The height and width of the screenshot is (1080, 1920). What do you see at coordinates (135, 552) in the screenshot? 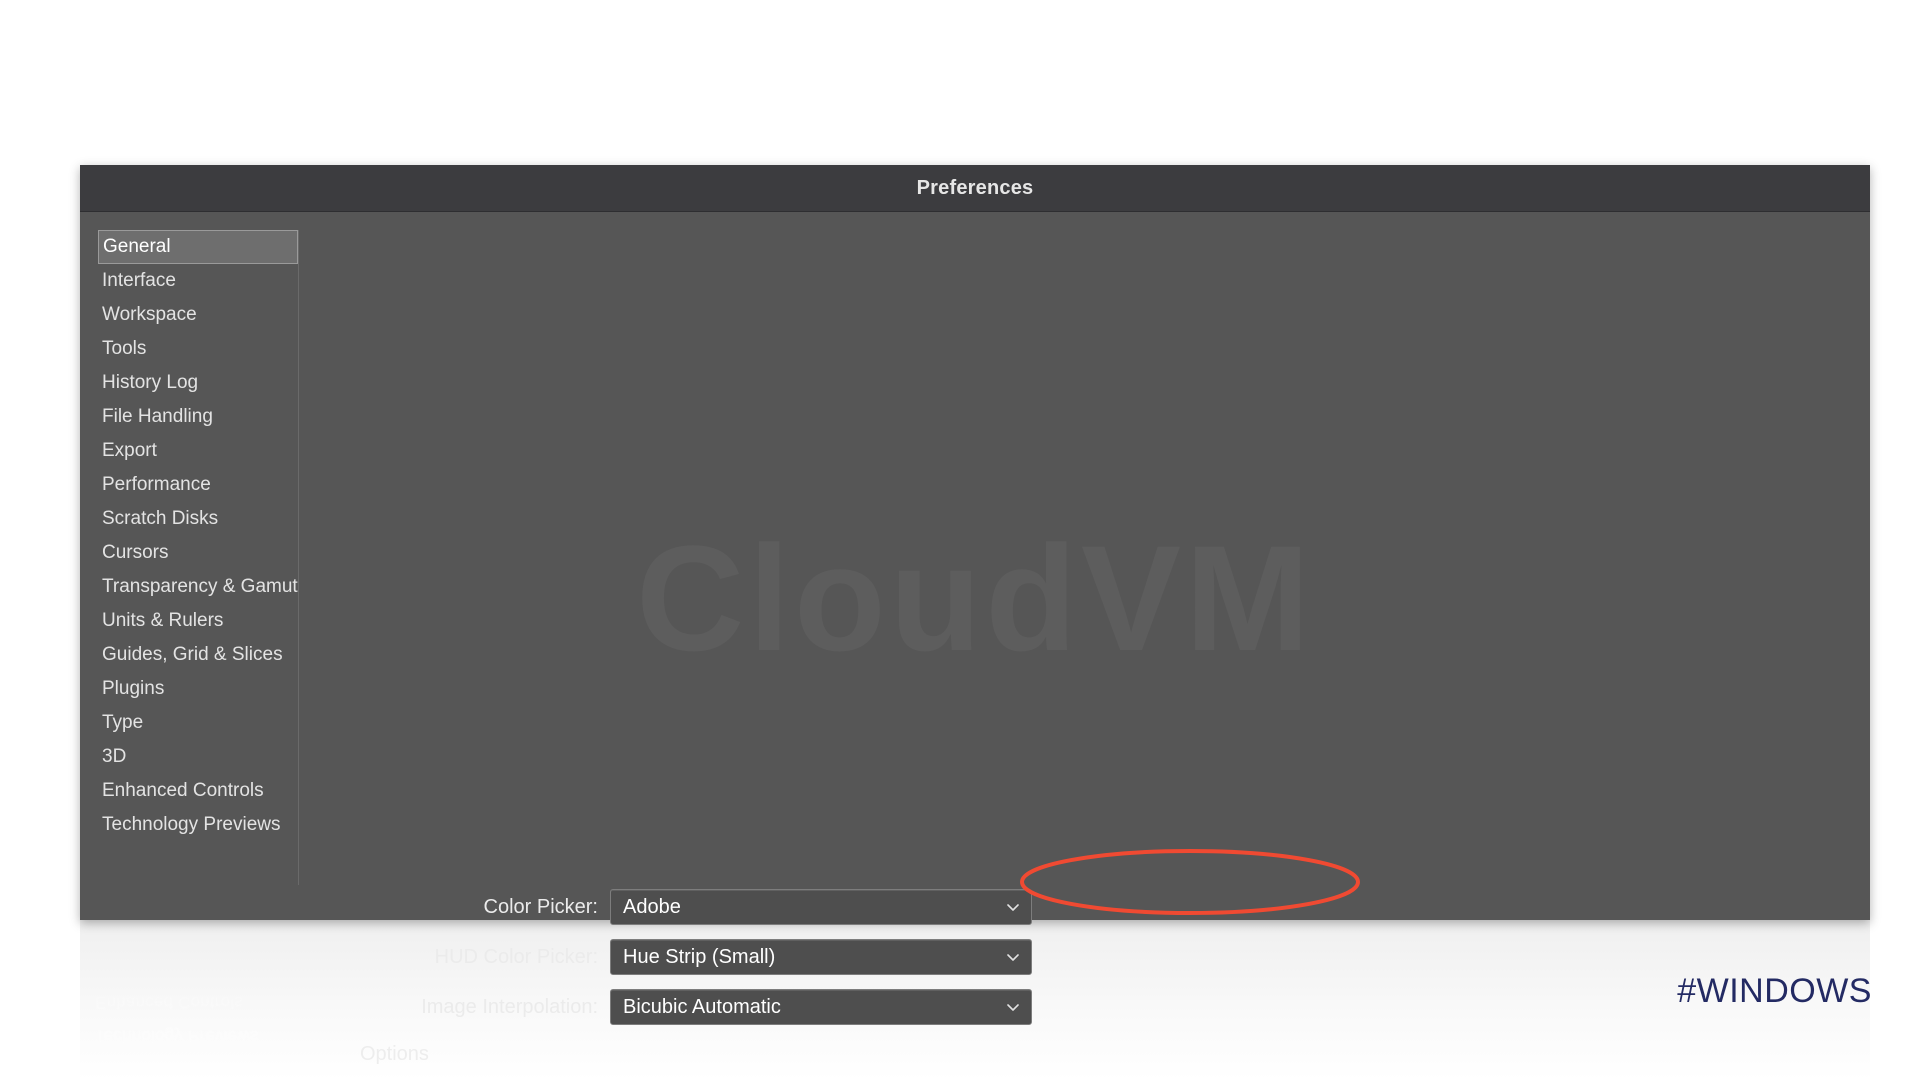
I see `sidebar-item-label: Cursors` at bounding box center [135, 552].